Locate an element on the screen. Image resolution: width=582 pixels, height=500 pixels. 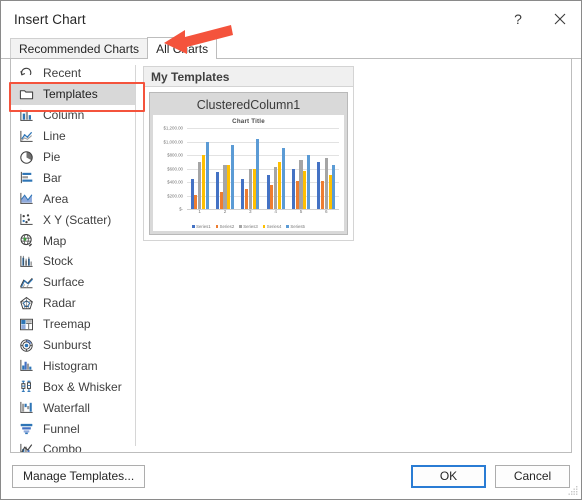
close-icon is located at coordinates (560, 19).